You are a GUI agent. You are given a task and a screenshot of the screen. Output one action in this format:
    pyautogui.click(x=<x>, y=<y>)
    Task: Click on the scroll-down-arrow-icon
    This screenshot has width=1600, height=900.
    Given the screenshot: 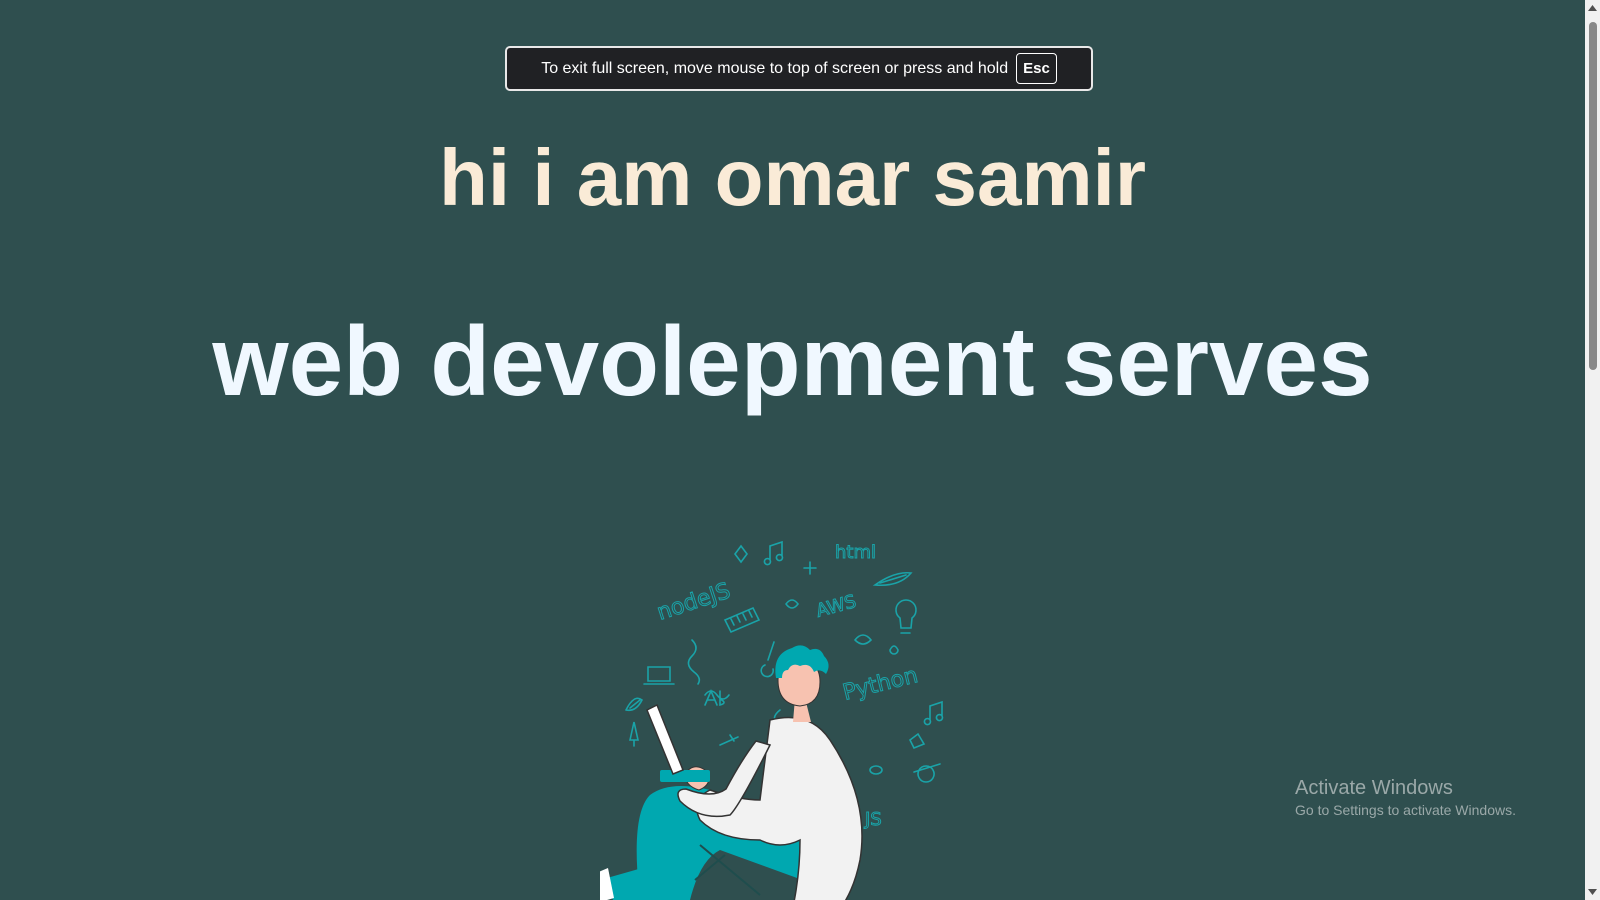 What is the action you would take?
    pyautogui.click(x=1592, y=892)
    